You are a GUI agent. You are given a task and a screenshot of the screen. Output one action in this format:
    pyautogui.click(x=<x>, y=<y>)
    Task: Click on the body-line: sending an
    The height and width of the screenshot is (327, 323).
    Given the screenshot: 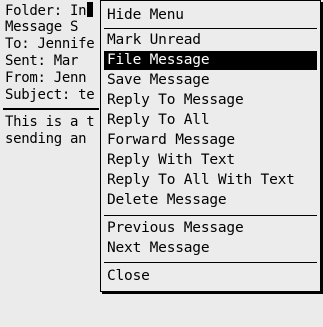 What is the action you would take?
    pyautogui.click(x=46, y=139)
    